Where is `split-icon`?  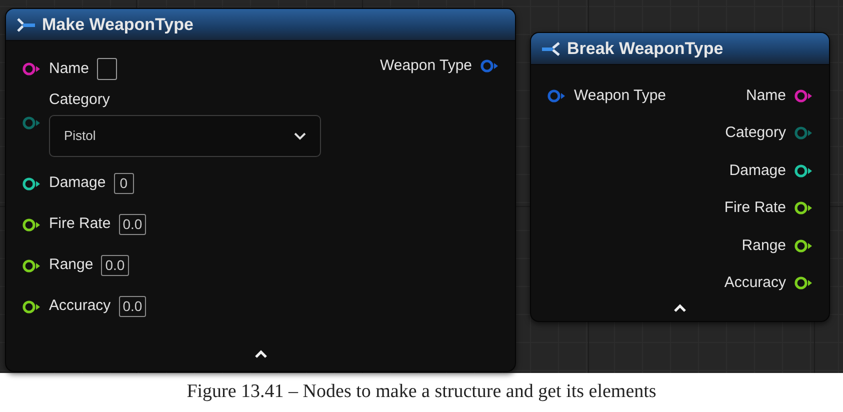 split-icon is located at coordinates (551, 49).